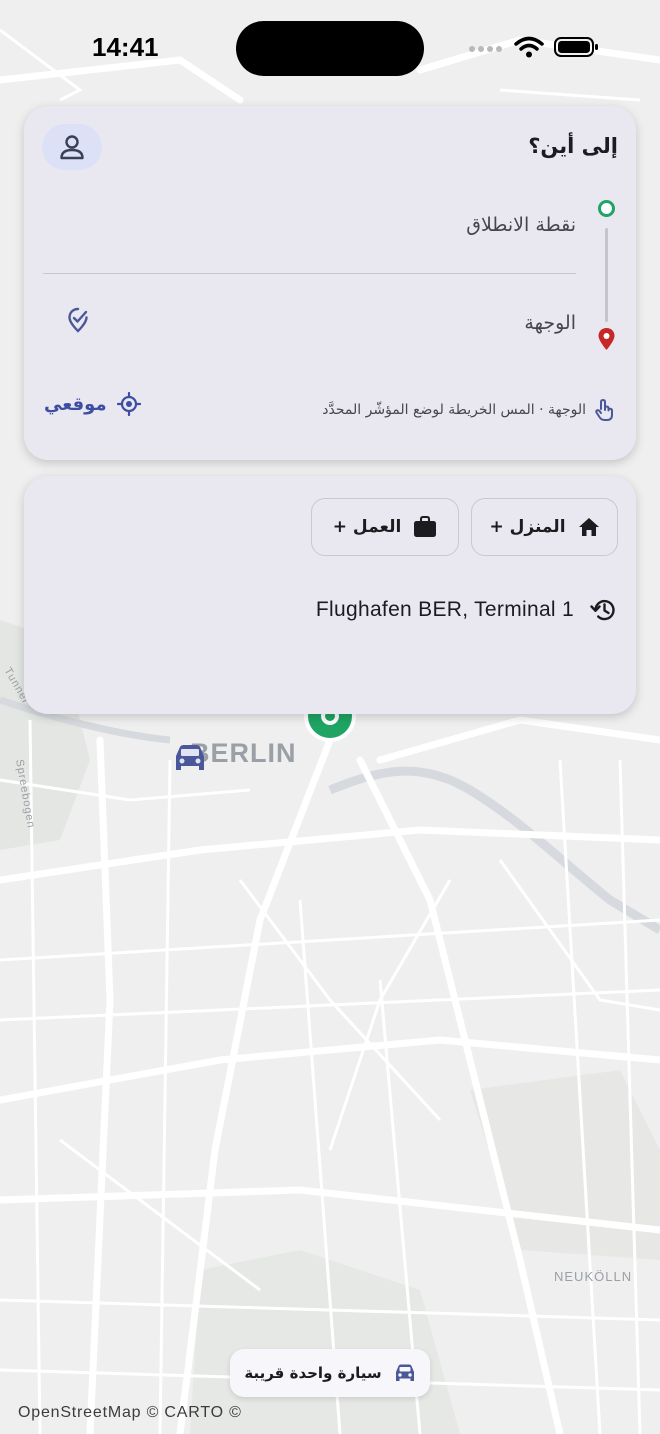 Image resolution: width=660 pixels, height=1434 pixels. What do you see at coordinates (573, 146) in the screenshot?
I see `card-title: إلى أين؟` at bounding box center [573, 146].